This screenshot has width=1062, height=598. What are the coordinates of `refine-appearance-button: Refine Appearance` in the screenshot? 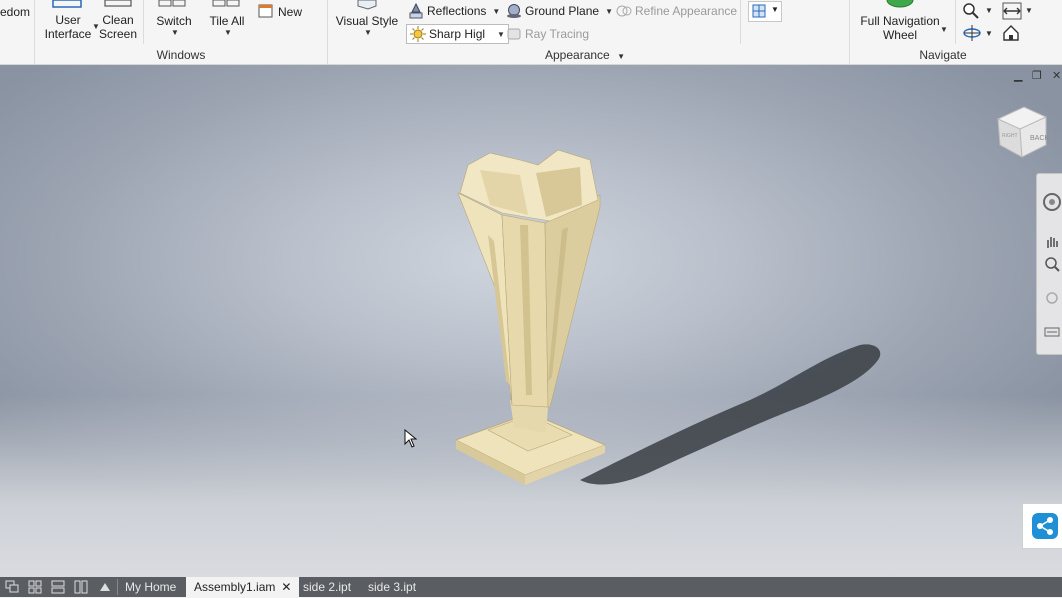 It's located at (676, 11).